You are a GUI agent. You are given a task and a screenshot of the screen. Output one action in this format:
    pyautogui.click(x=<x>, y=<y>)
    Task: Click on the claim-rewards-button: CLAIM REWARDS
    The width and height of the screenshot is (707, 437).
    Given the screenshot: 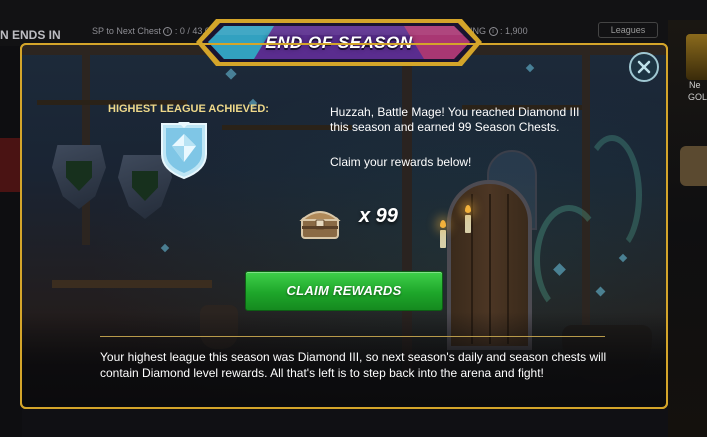 What is the action you would take?
    pyautogui.click(x=344, y=291)
    